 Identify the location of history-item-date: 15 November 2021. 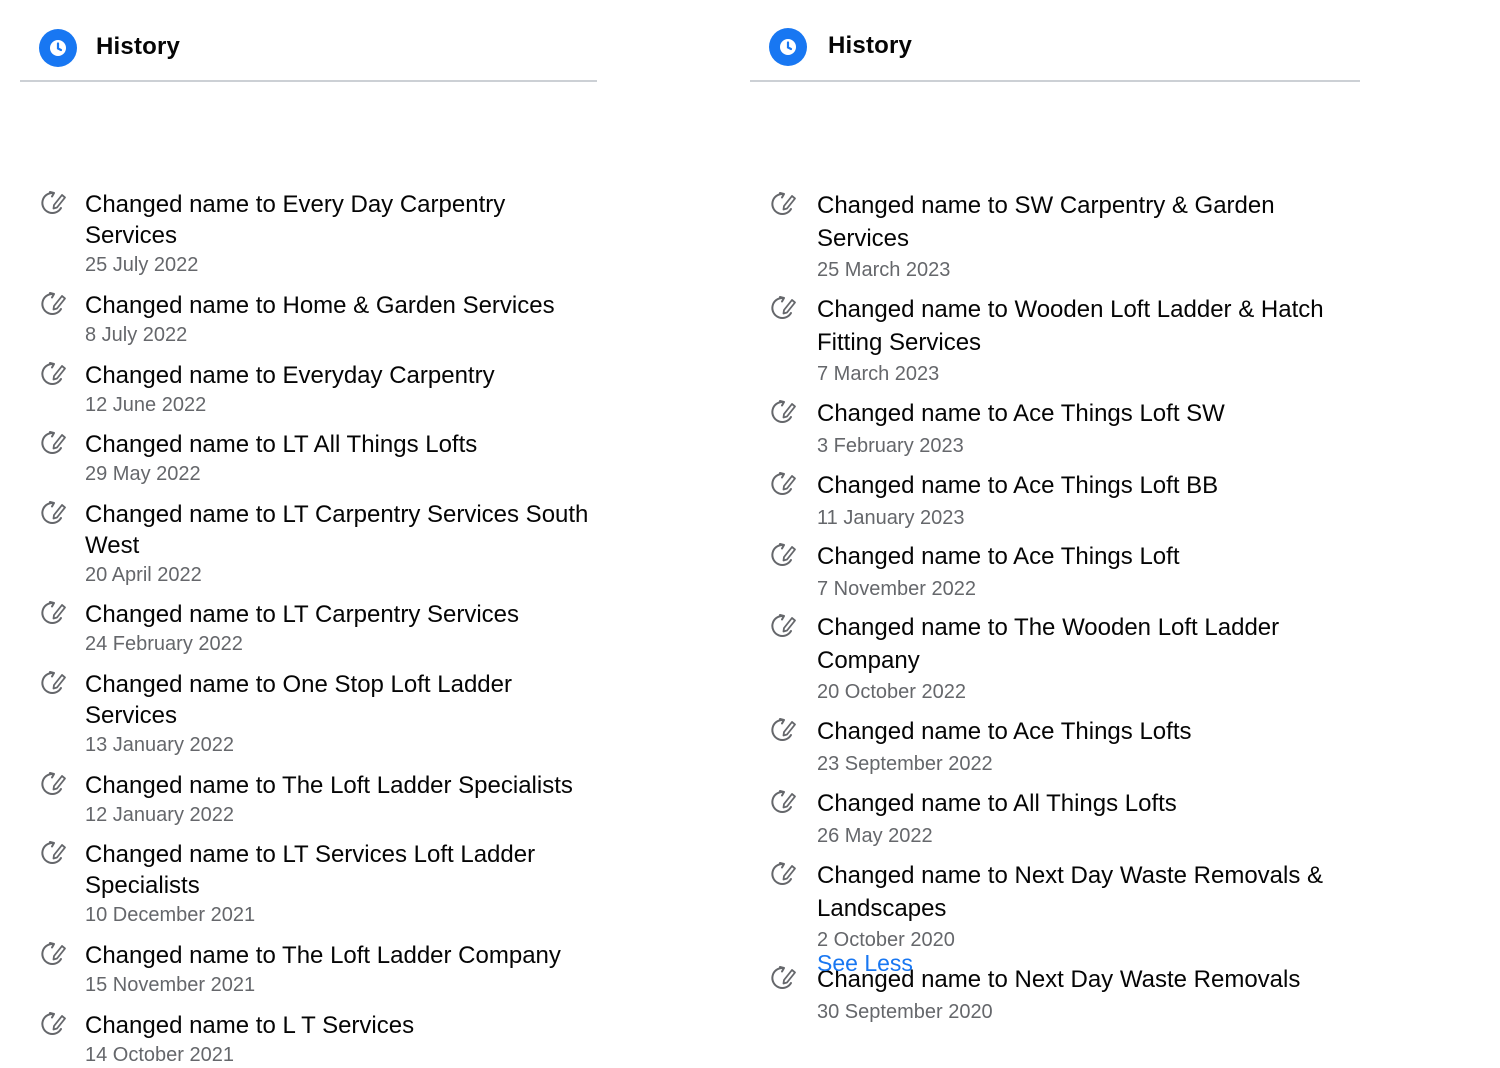
(170, 985).